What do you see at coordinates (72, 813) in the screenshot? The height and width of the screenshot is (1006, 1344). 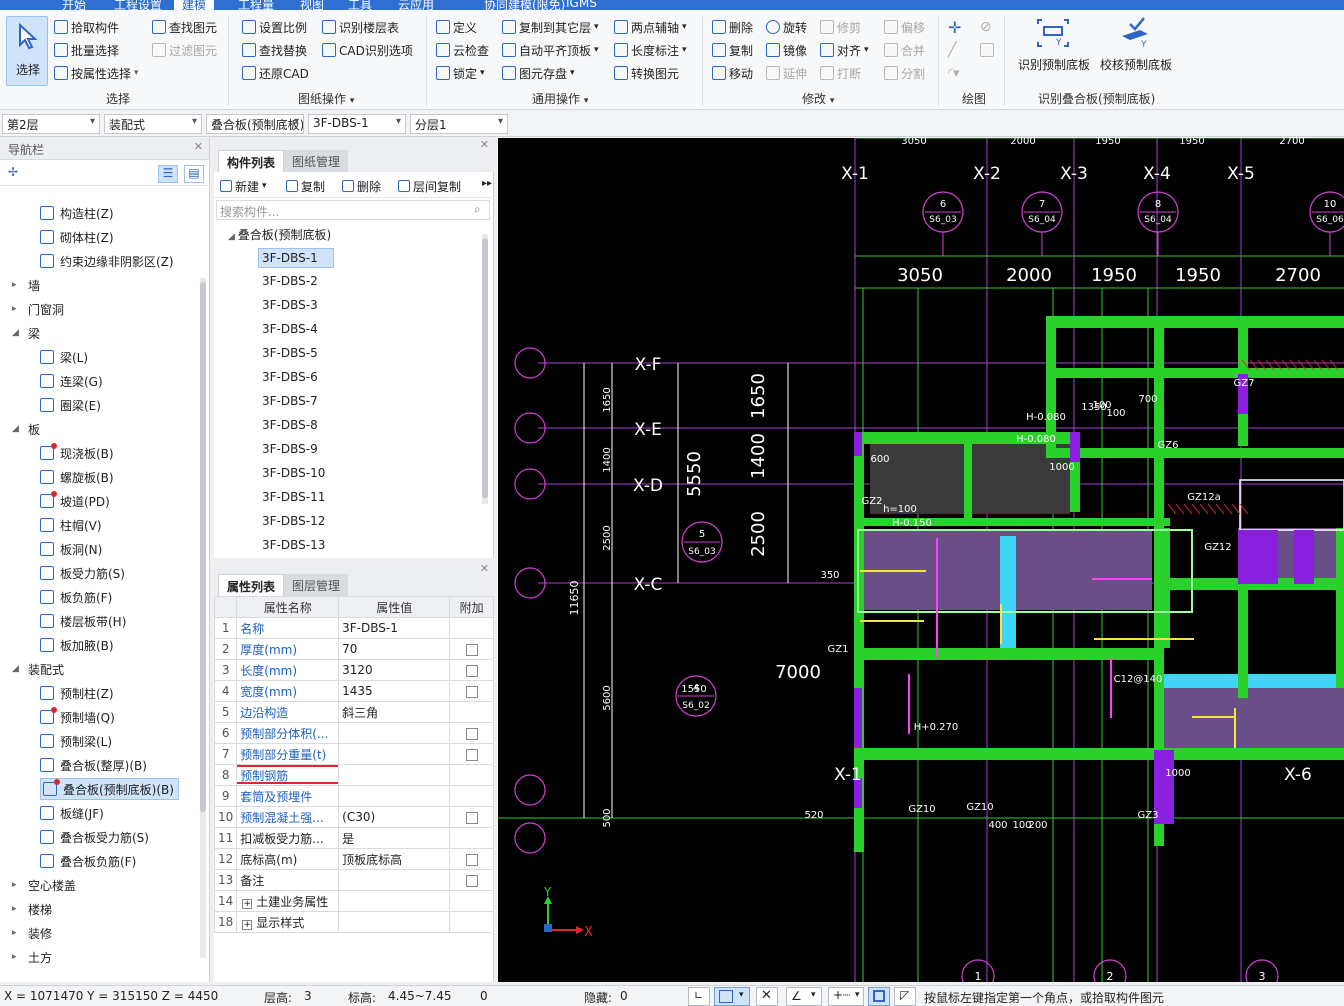 I see `sidebar-item-25: 板缝(JF)` at bounding box center [72, 813].